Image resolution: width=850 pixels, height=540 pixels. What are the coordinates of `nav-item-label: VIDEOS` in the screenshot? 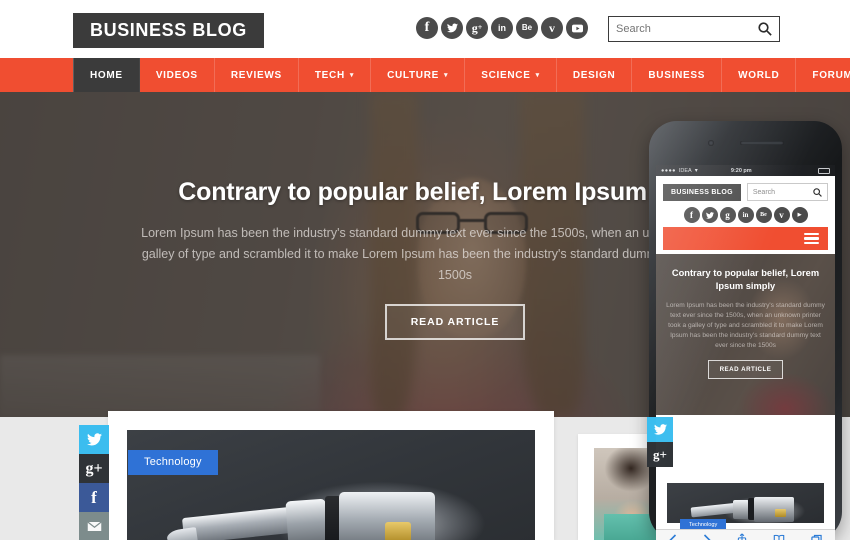 It's located at (176, 75).